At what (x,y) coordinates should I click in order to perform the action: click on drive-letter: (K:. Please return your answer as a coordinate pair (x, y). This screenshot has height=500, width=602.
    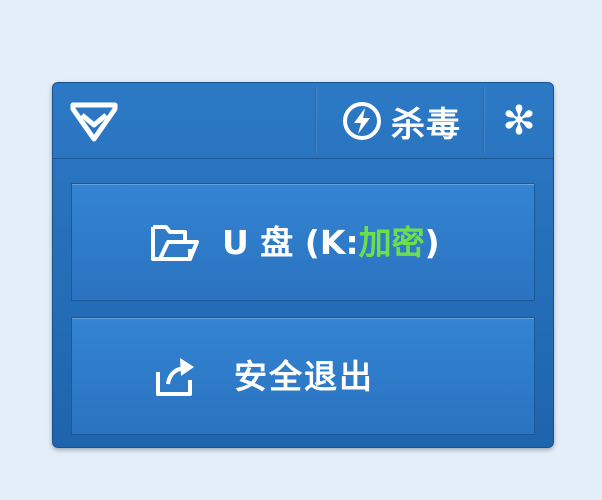
    Looking at the image, I should click on (331, 242).